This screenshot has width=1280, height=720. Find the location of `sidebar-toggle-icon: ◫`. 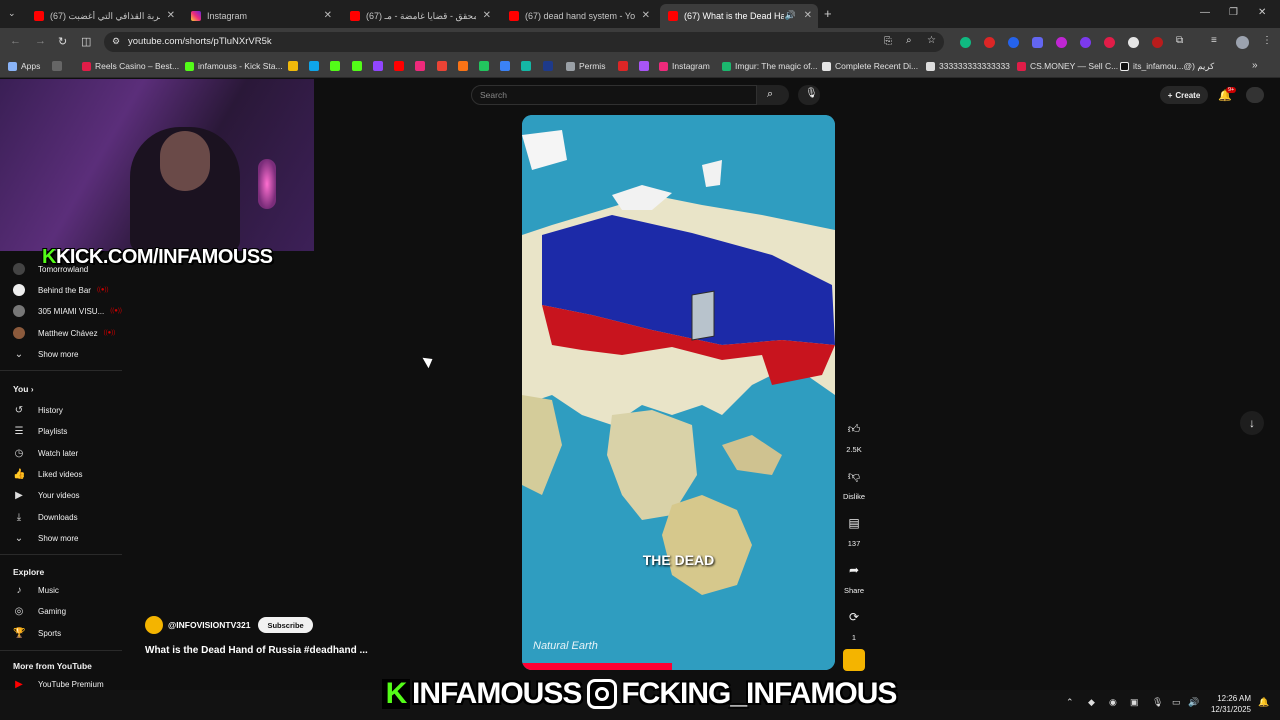

sidebar-toggle-icon: ◫ is located at coordinates (86, 41).